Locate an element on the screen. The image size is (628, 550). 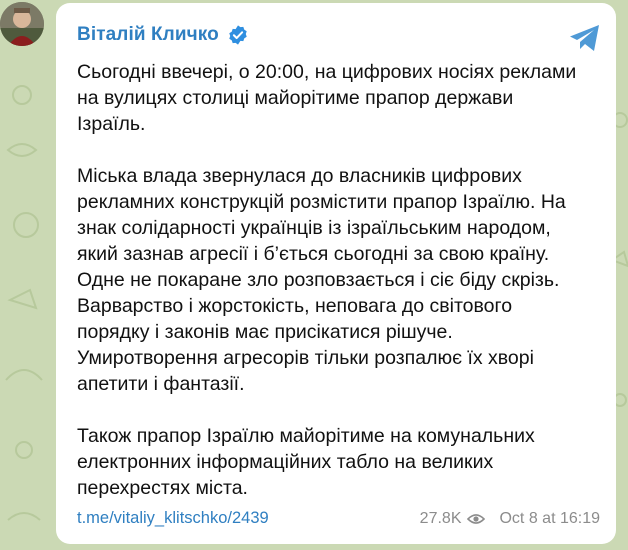
author-name: Віталій Кличко is located at coordinates (148, 35).